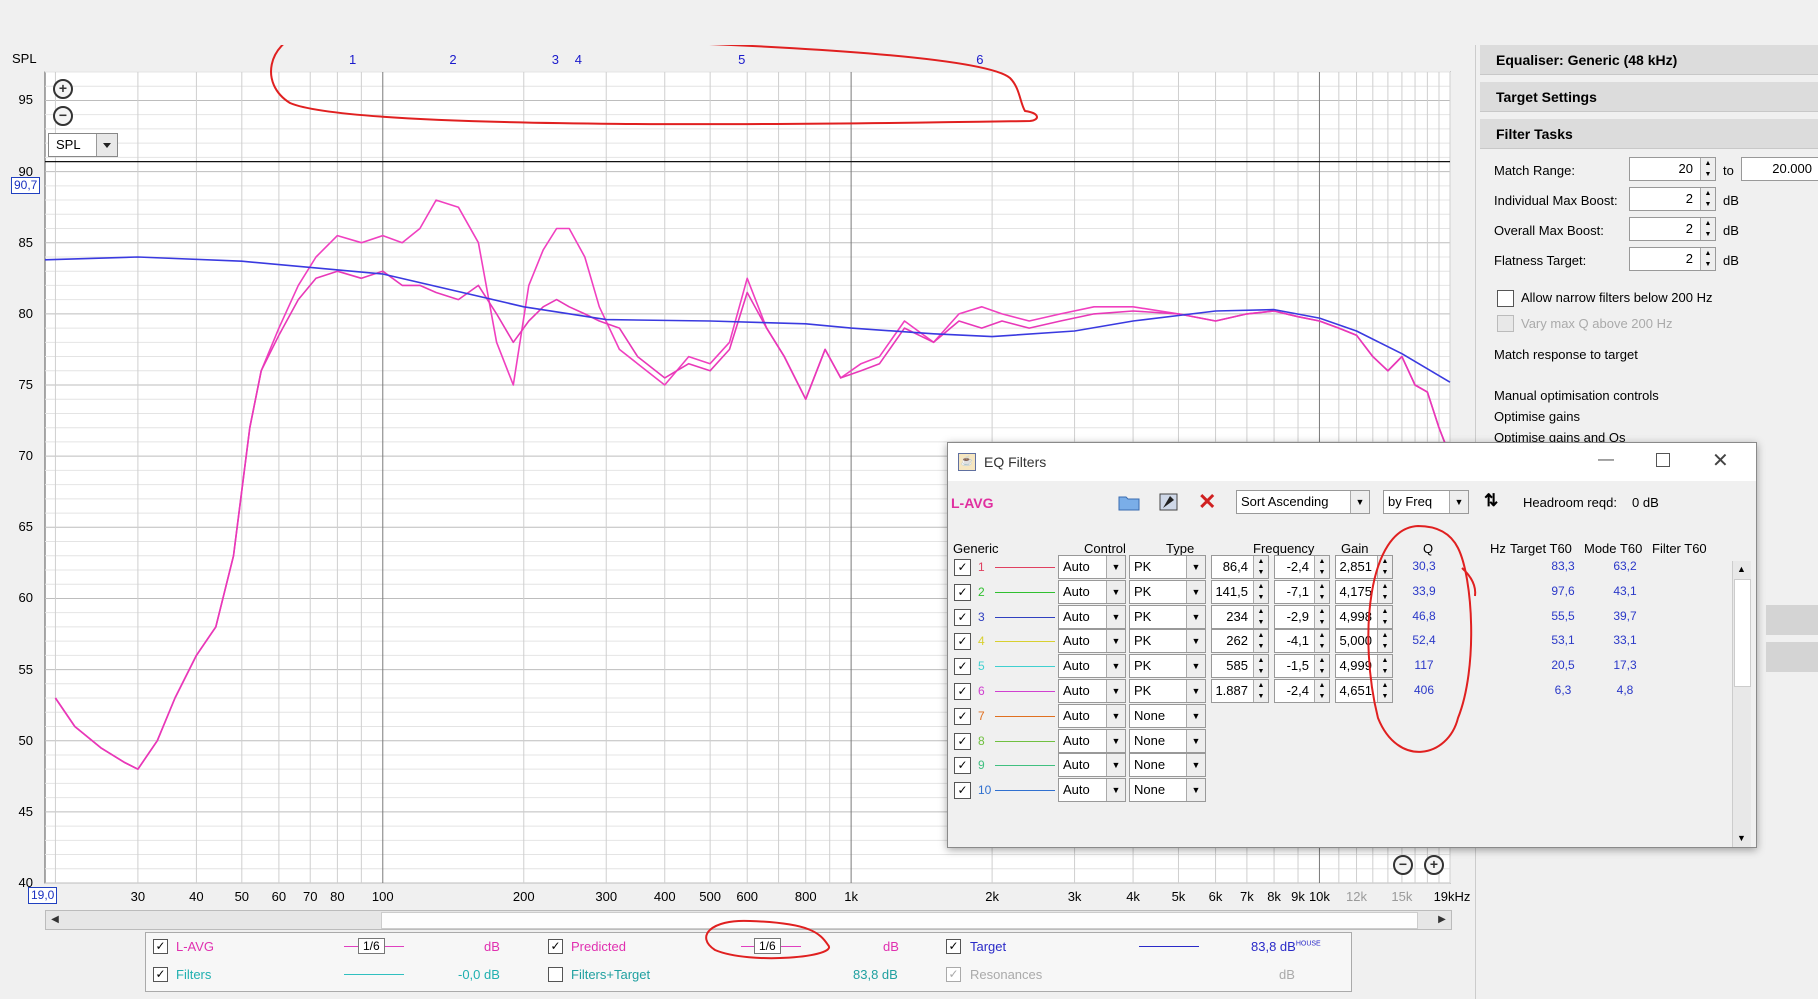 The height and width of the screenshot is (999, 1818). Describe the element at coordinates (160, 974) in the screenshot. I see `filters-checkbox: ✓` at that location.